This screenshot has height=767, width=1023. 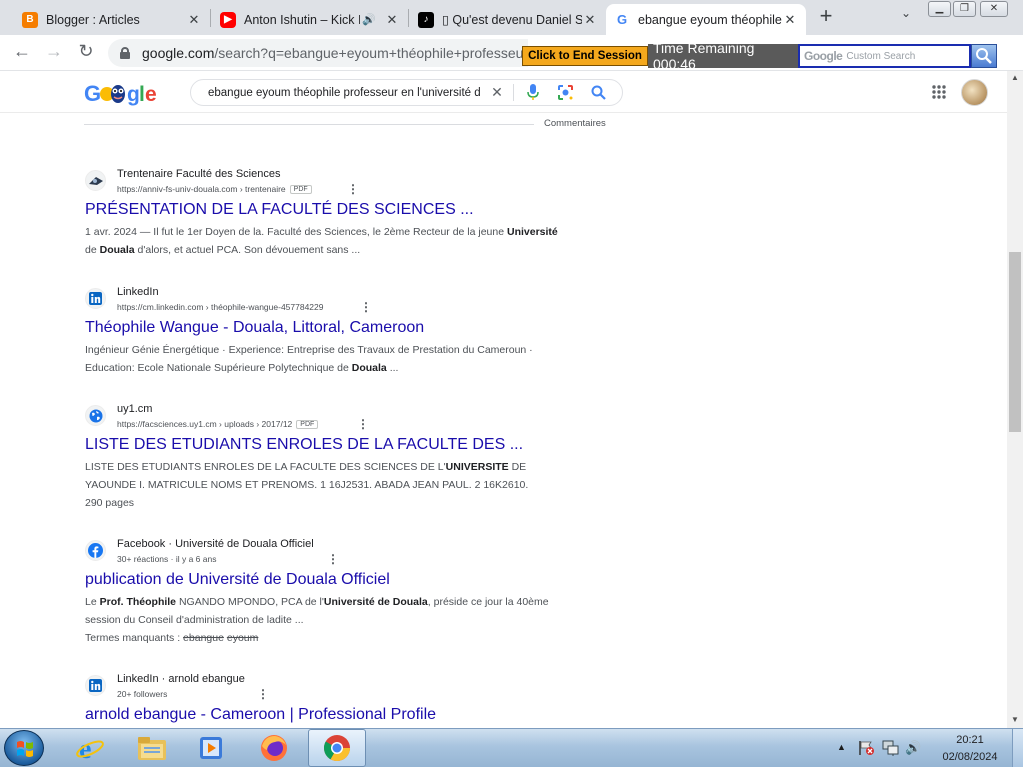 I want to click on tab-tiktok: ♪ ▯ Qu'est devenu Daniel S ✕, so click(x=508, y=19).